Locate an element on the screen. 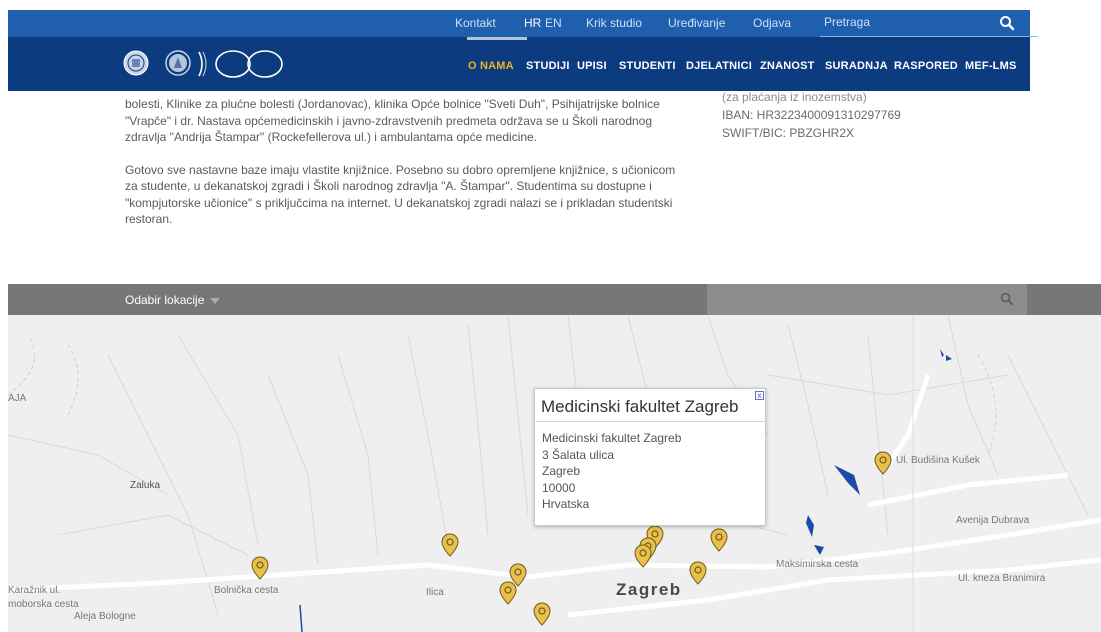 This screenshot has height=632, width=1101. nav-item-suradnja: SURADNJA is located at coordinates (856, 66).